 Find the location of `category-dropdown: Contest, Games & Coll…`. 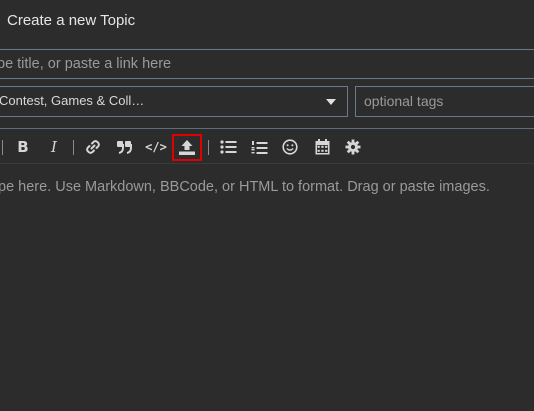

category-dropdown: Contest, Games & Coll… is located at coordinates (174, 101).